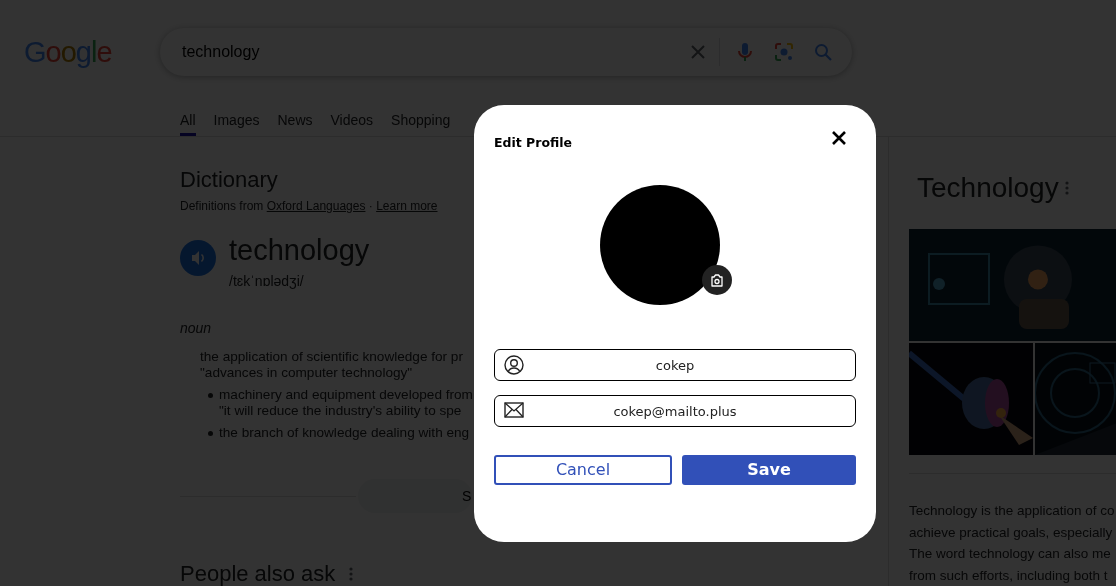  I want to click on clear-icon, so click(698, 52).